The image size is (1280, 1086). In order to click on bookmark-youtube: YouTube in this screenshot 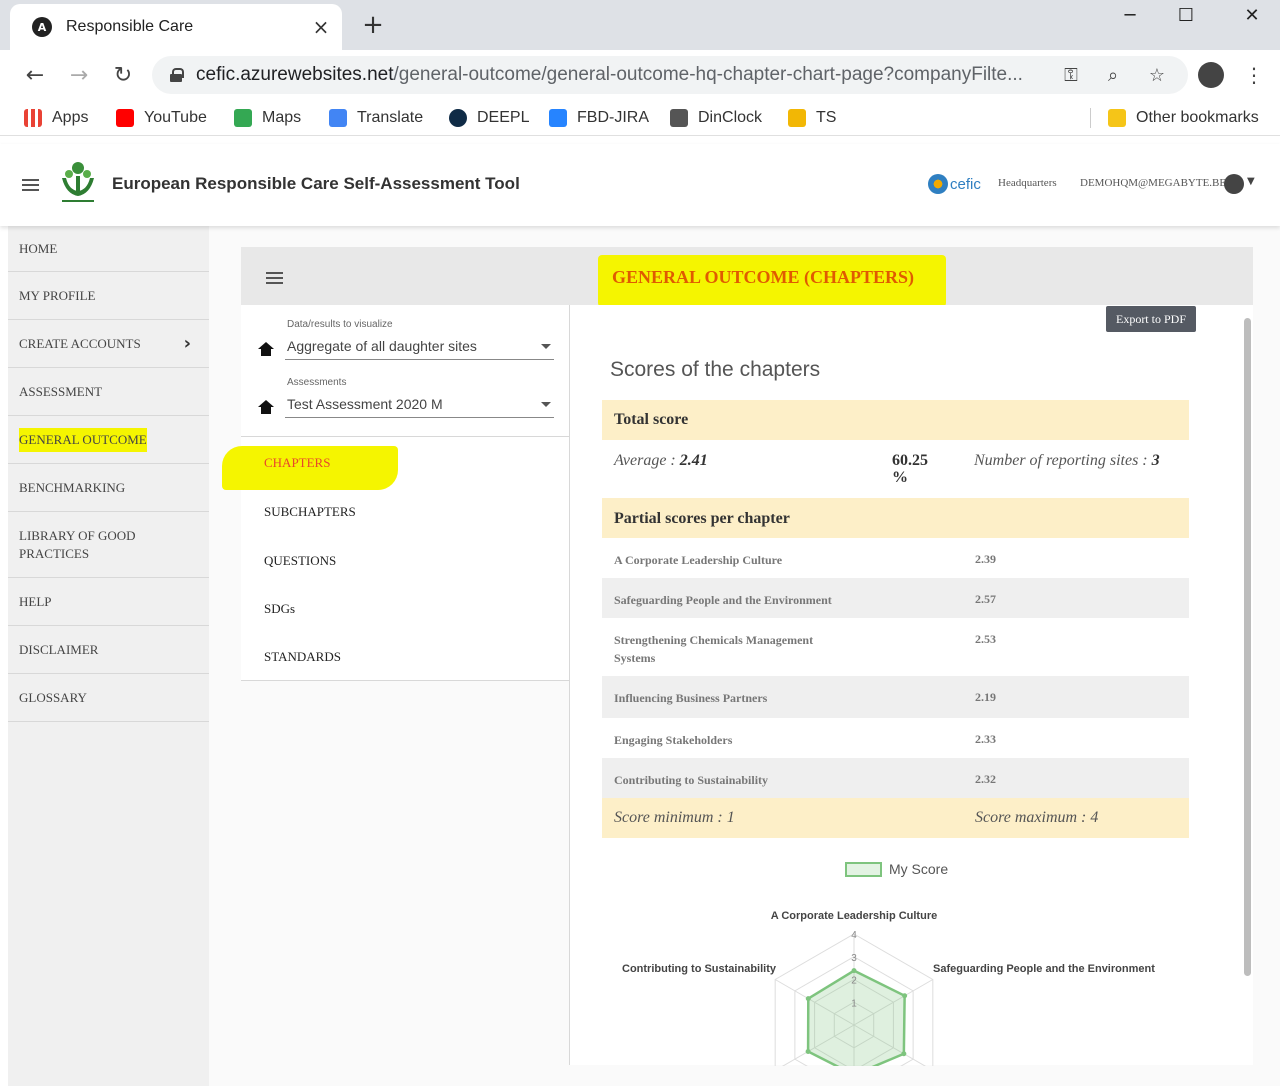, I will do `click(161, 118)`.